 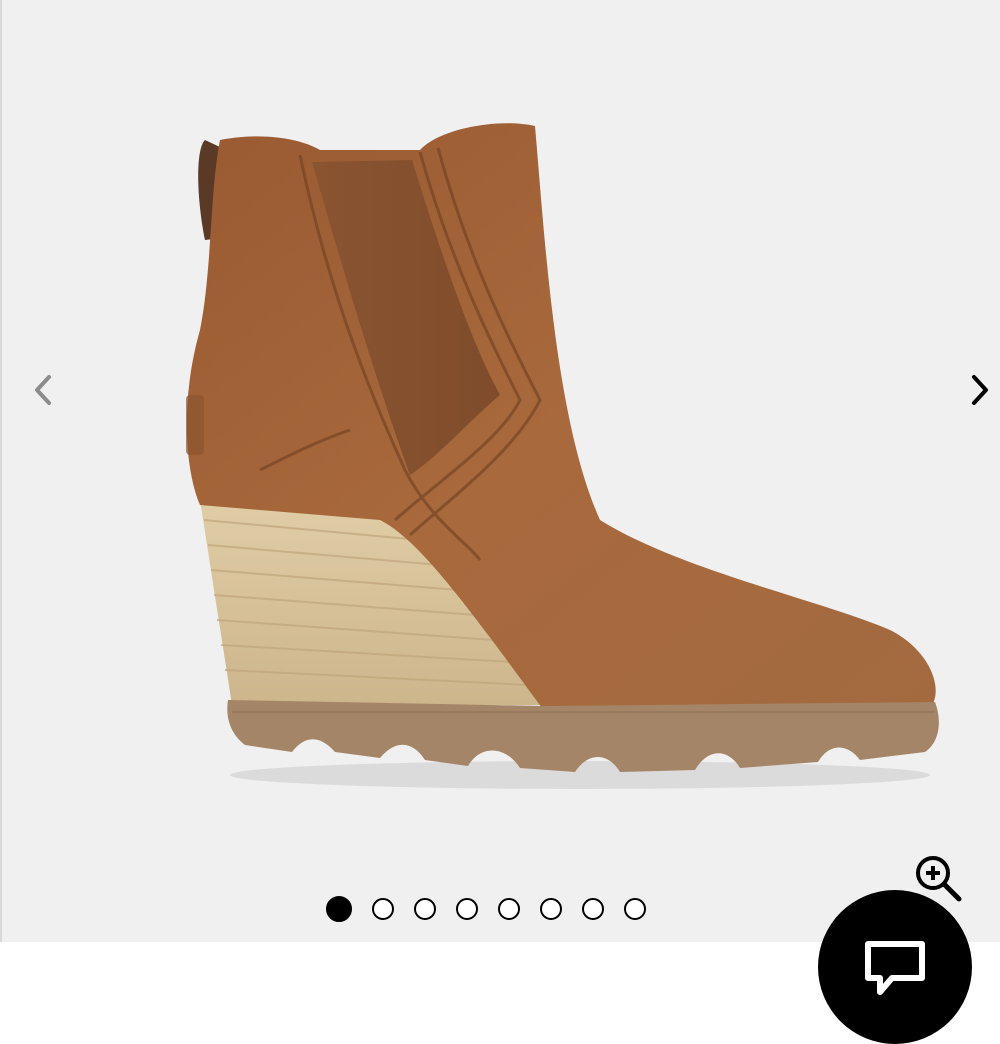 I want to click on previous-image-button, so click(x=42, y=392).